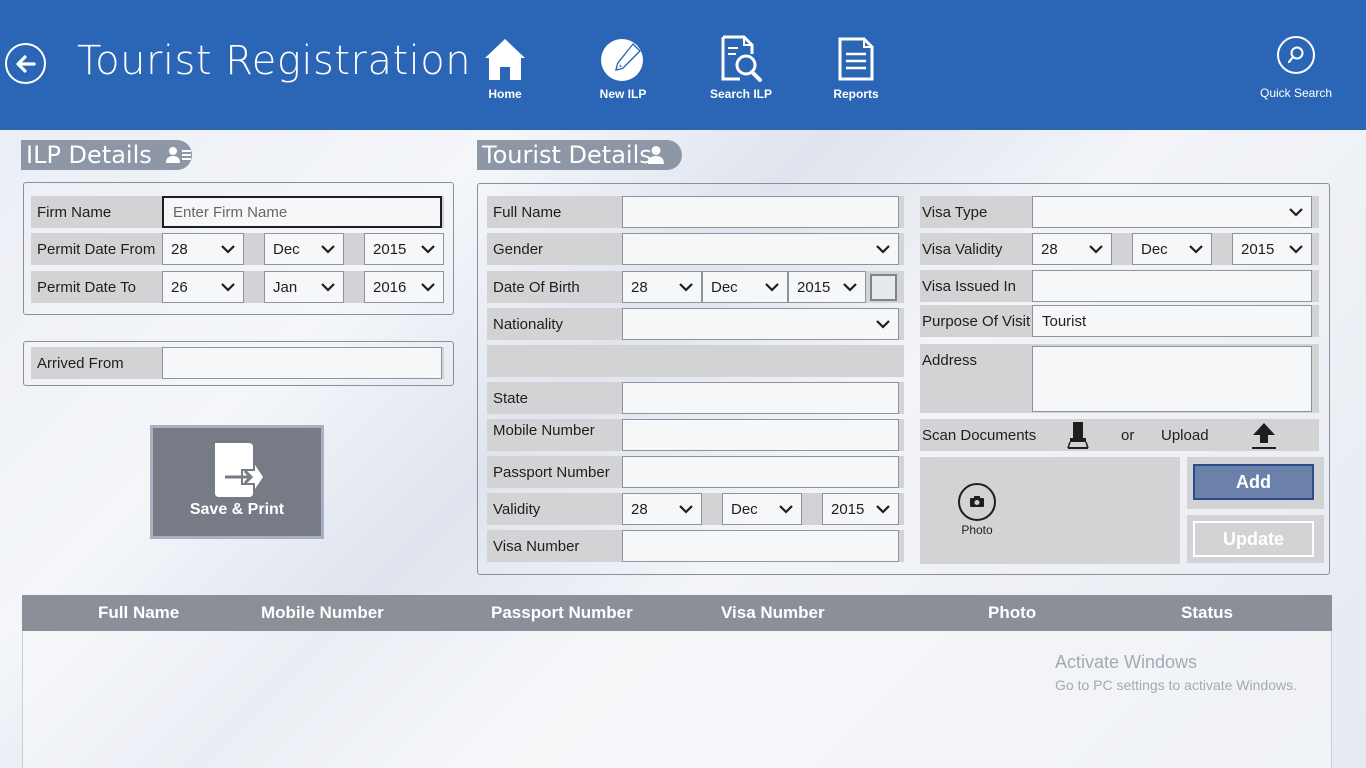 This screenshot has height=768, width=1366. Describe the element at coordinates (1296, 68) in the screenshot. I see `quick-search-button: Quick Search` at that location.